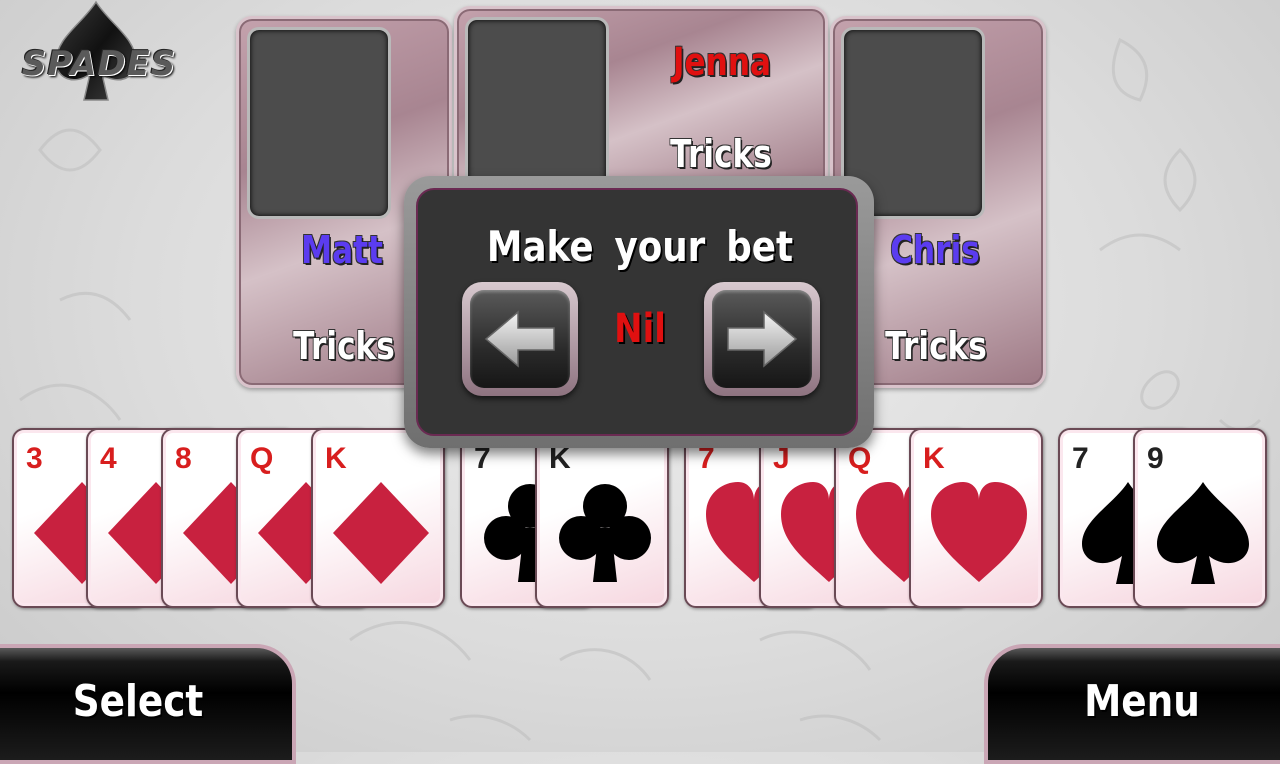 This screenshot has width=1280, height=764. What do you see at coordinates (34, 458) in the screenshot?
I see `card-rank: 3` at bounding box center [34, 458].